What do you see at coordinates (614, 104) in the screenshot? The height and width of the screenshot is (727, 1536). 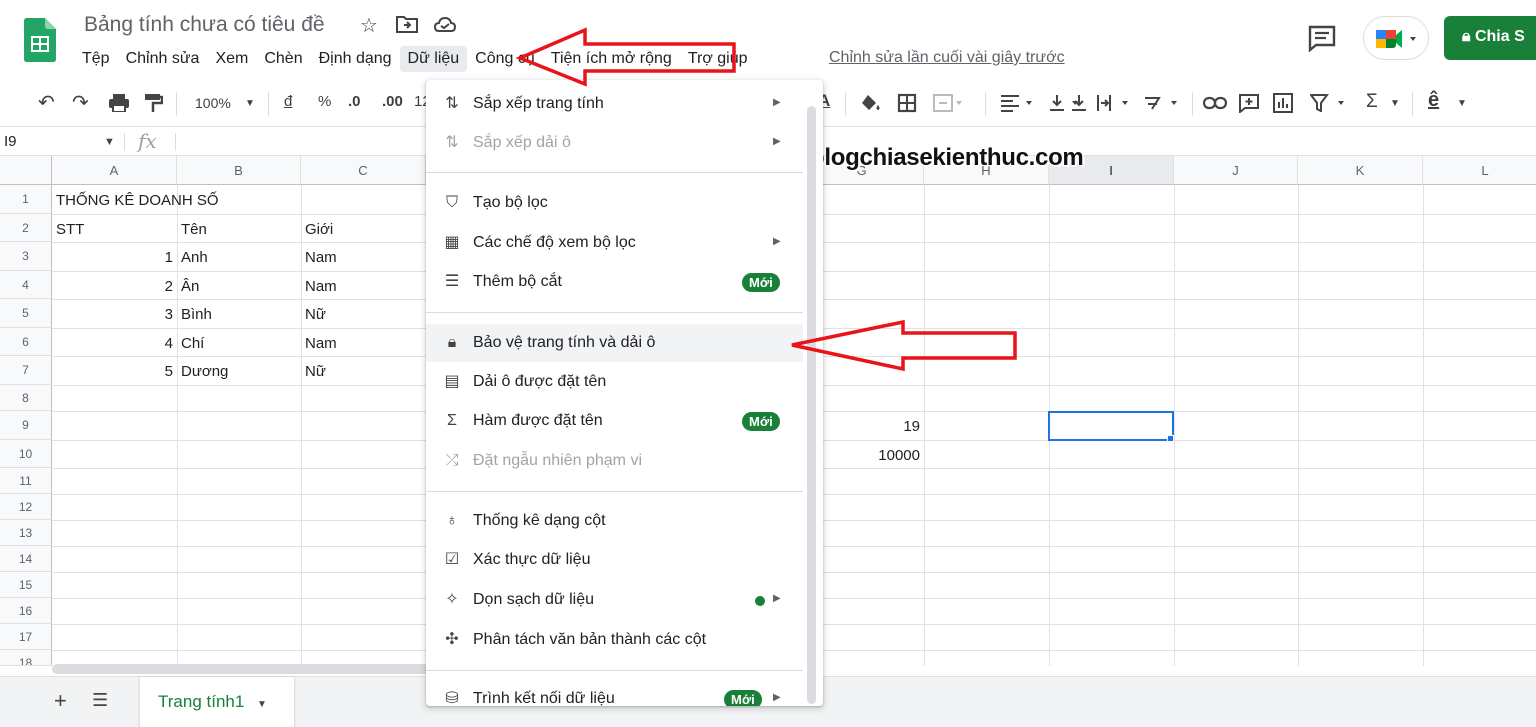 I see `menu-item-sort-sheet: ⇅ Sắp xếp trang tính ▶` at bounding box center [614, 104].